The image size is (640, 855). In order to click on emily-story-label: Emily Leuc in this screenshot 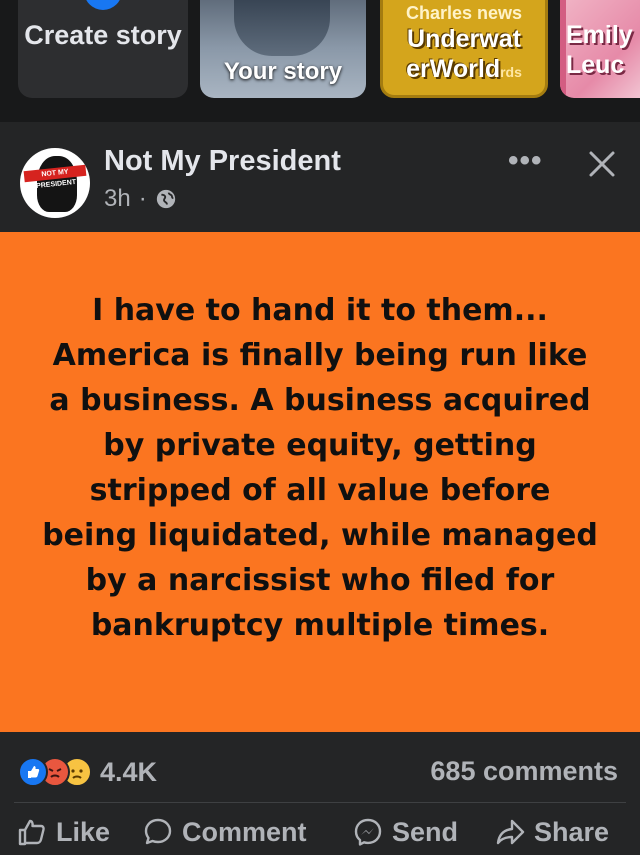, I will do `click(599, 50)`.